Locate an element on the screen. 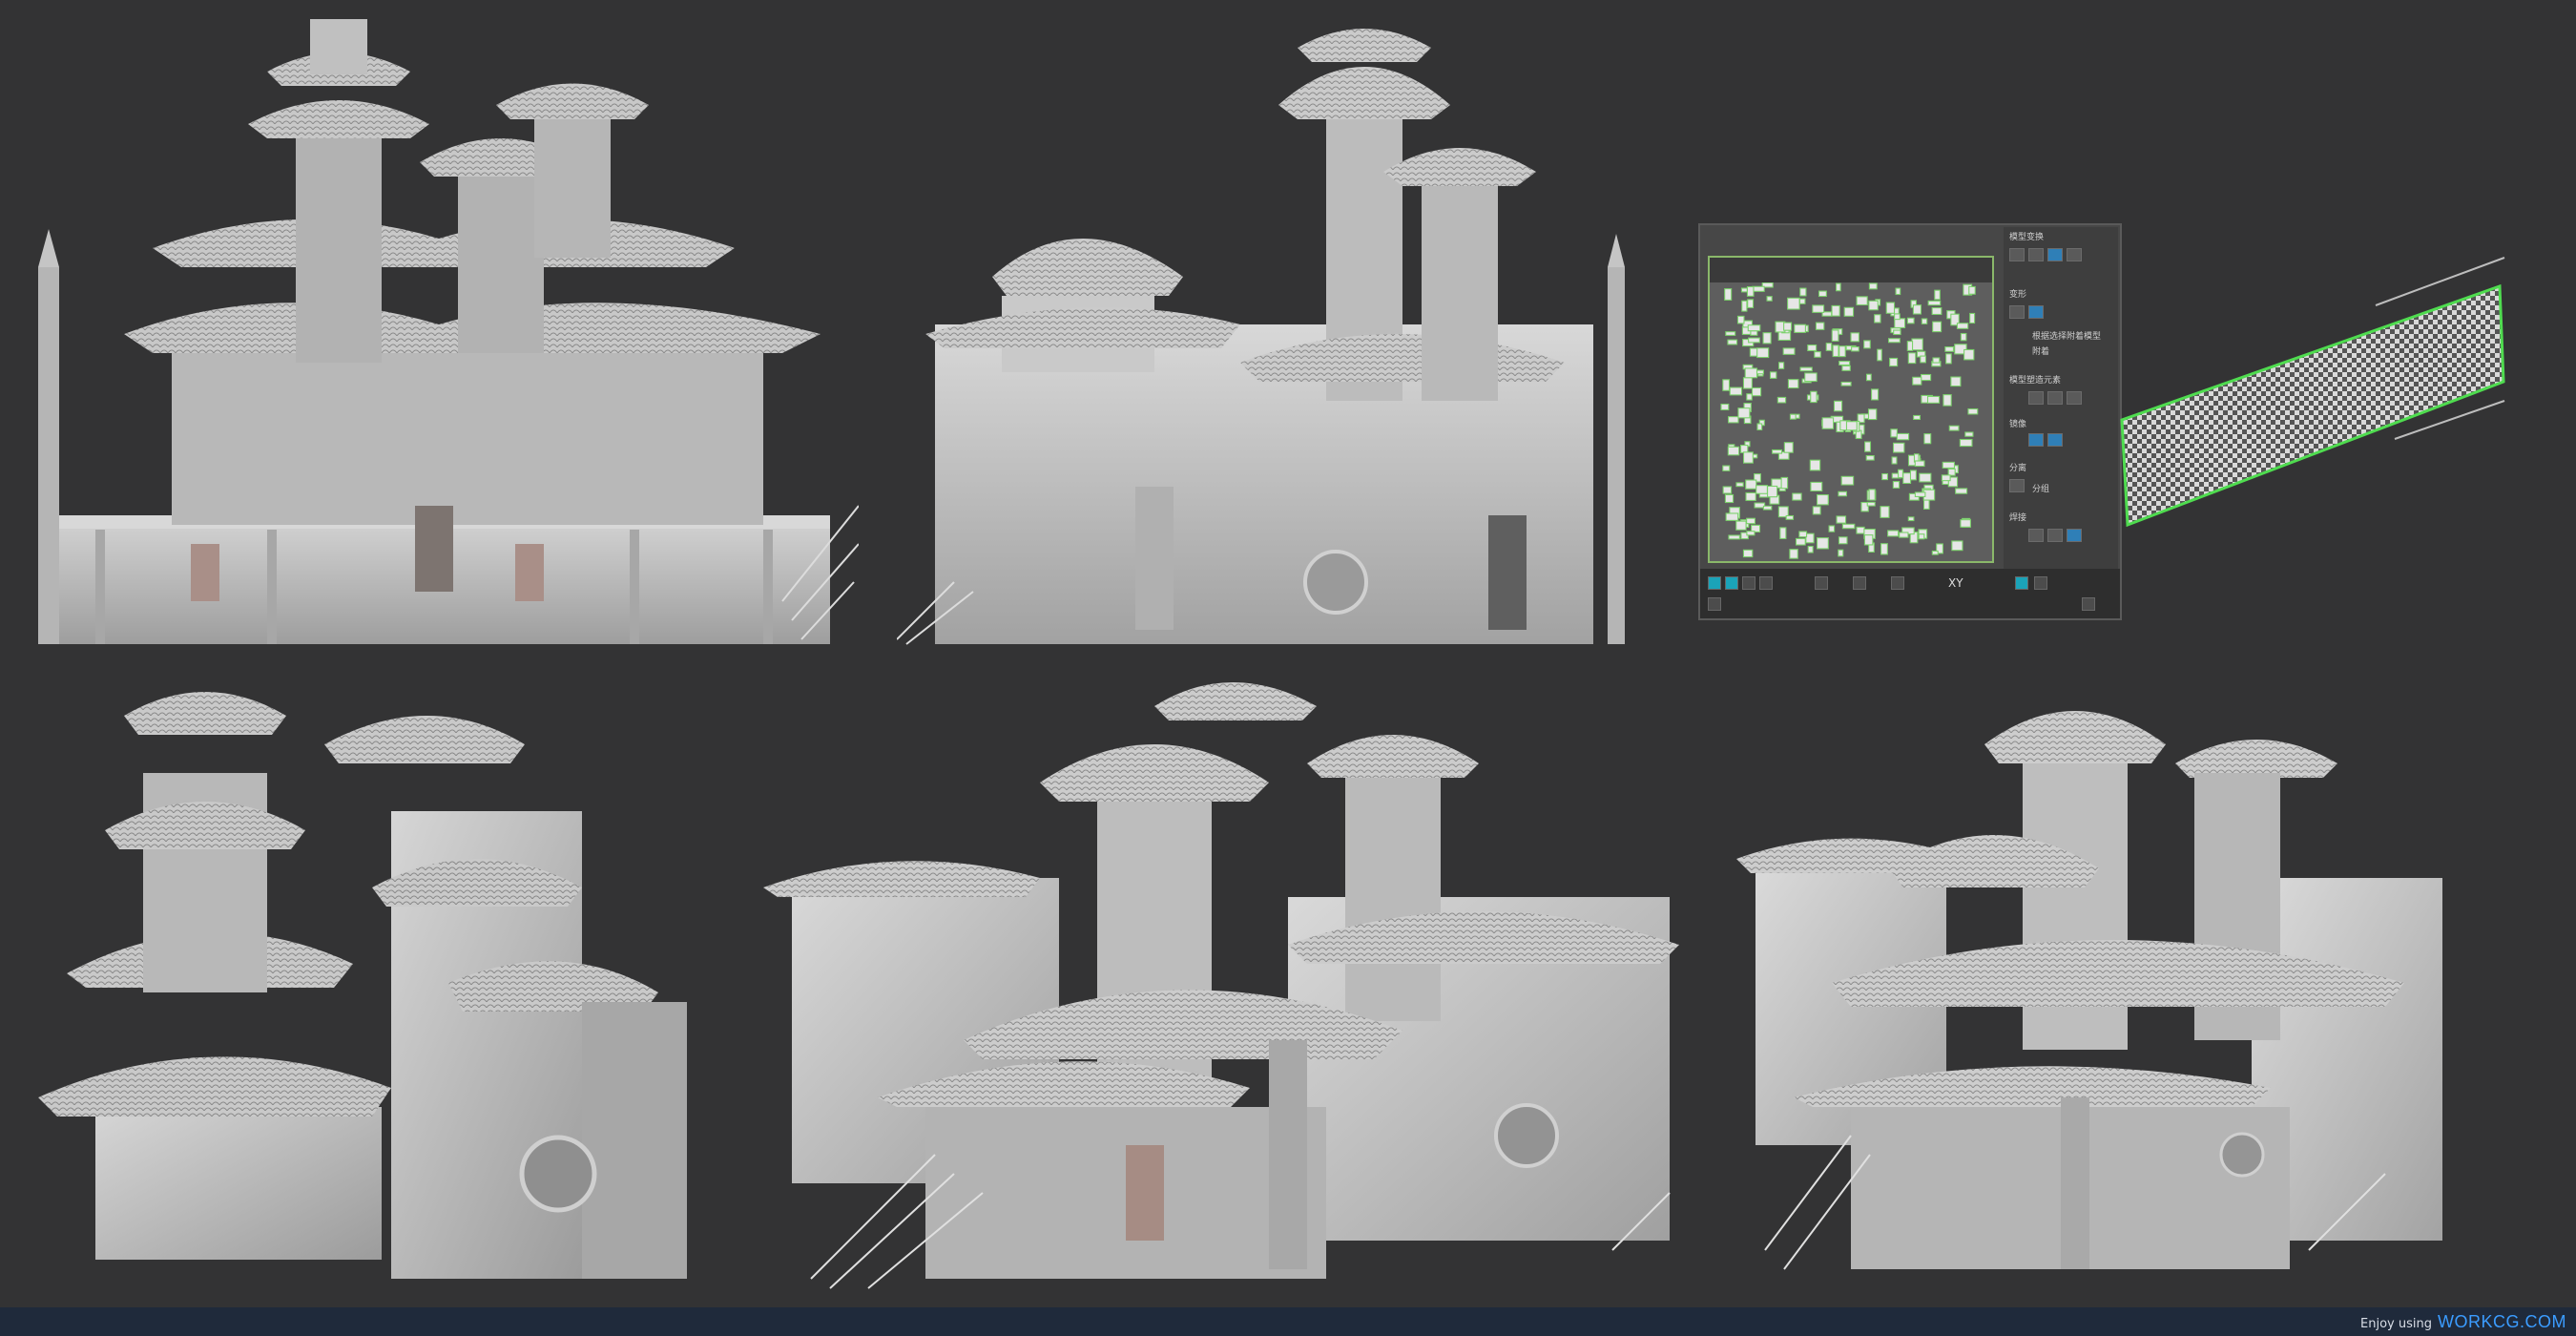 Image resolution: width=2576 pixels, height=1336 pixels. palace-side-illustration is located at coordinates (1261, 337).